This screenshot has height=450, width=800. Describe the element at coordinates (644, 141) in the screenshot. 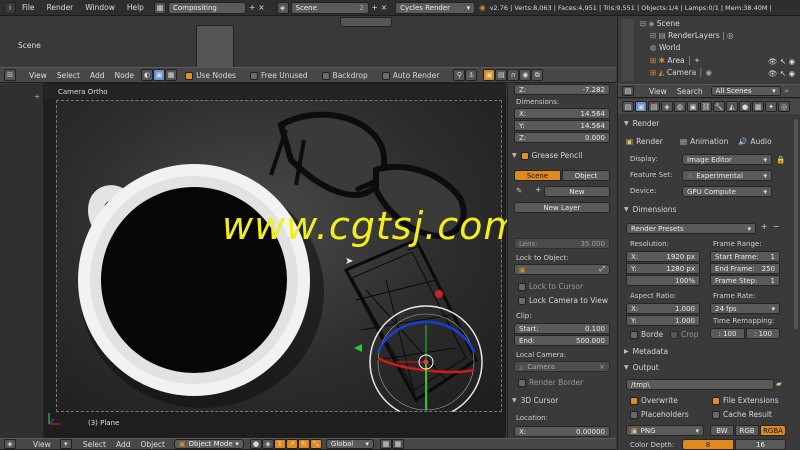

I see `render-button: ▣ Render` at that location.